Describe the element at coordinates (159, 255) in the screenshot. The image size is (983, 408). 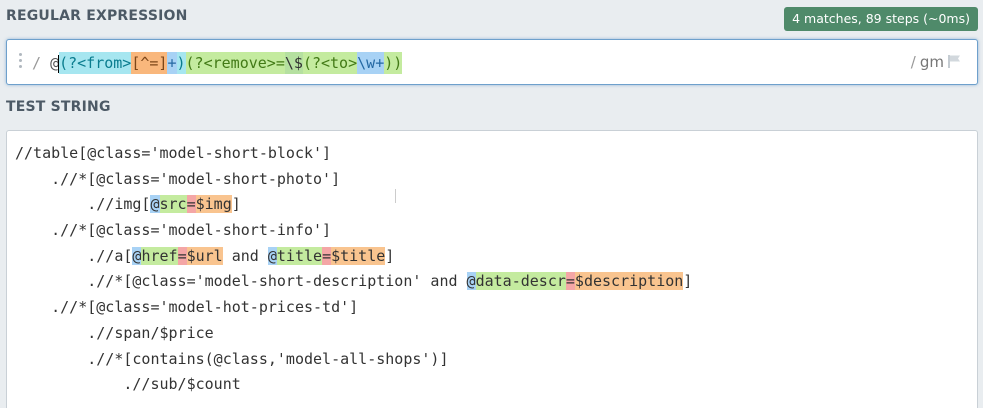
I see `match-group-from: href` at that location.